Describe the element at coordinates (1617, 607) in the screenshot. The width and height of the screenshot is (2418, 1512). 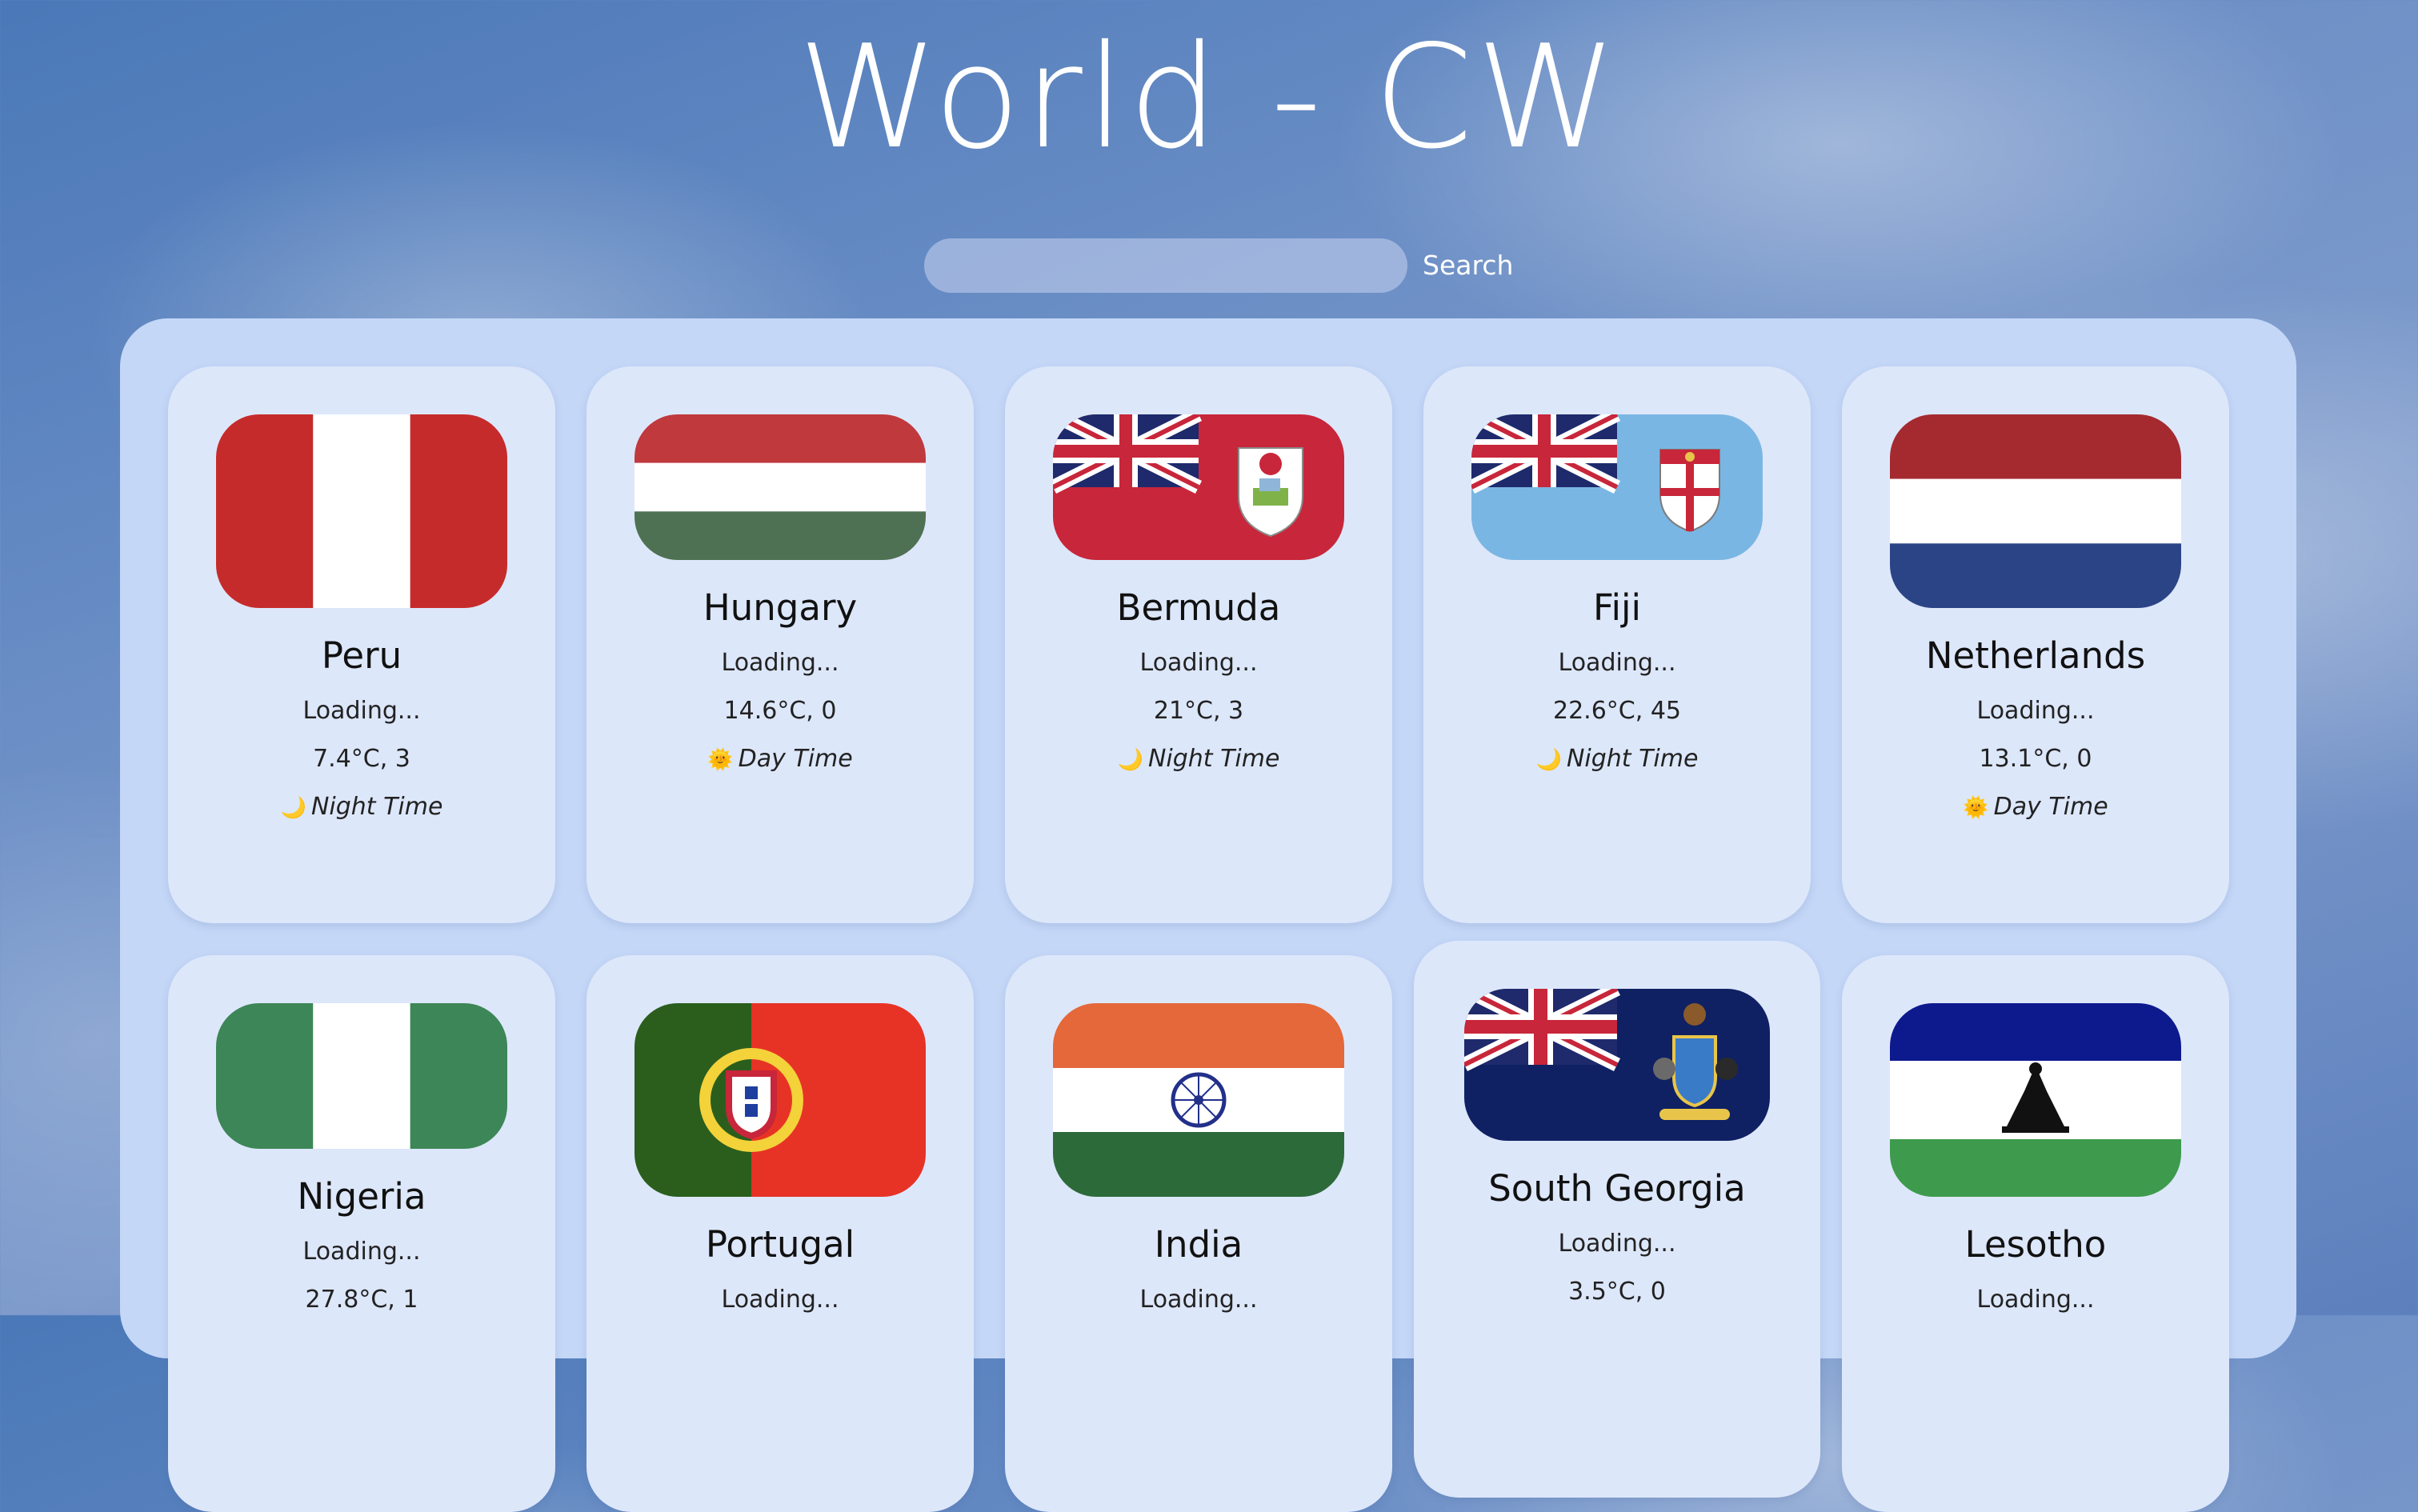
I see `country-name: Fiji` at that location.